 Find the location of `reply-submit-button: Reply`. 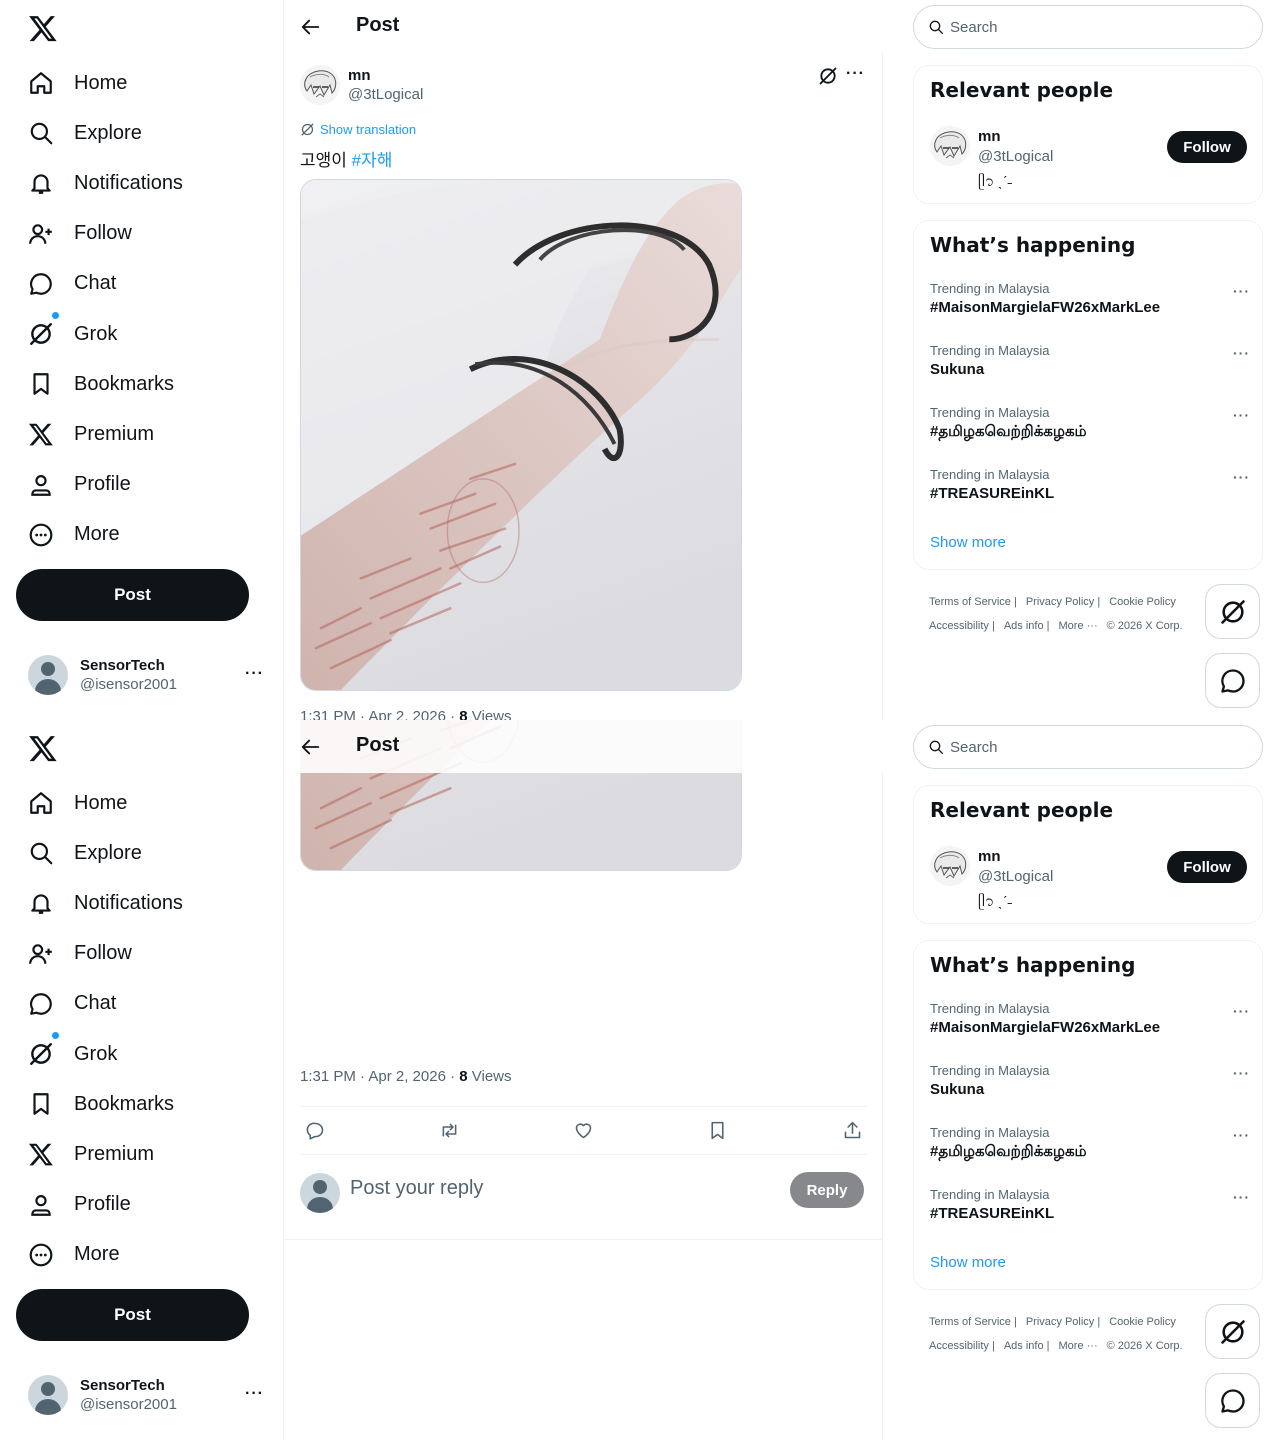

reply-submit-button: Reply is located at coordinates (827, 1190).